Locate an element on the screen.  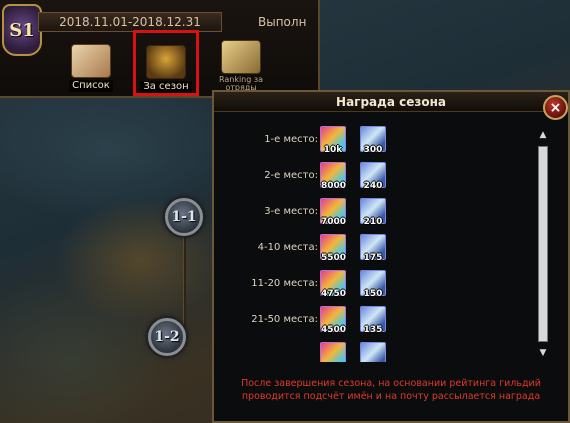
close-button: × is located at coordinates (555, 107).